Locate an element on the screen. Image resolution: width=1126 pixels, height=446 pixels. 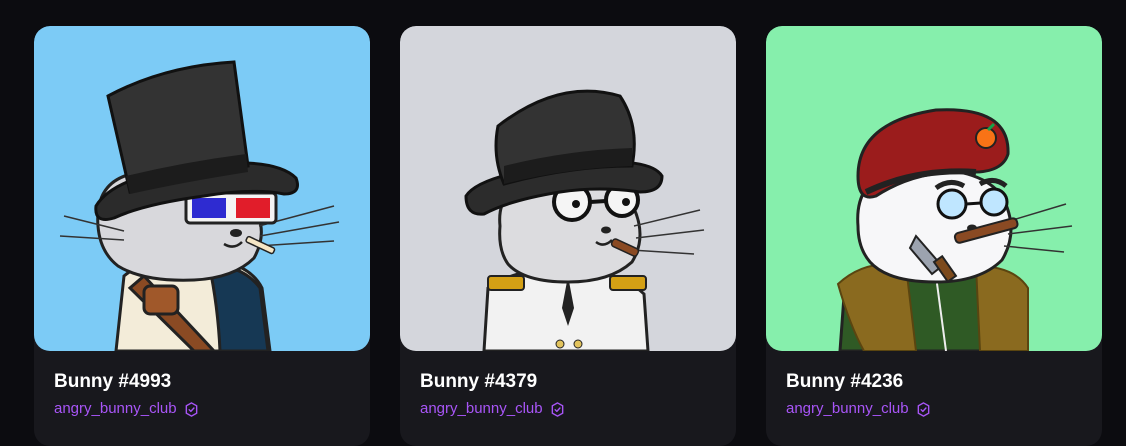
nft-title: Bunny #4379 is located at coordinates (568, 382).